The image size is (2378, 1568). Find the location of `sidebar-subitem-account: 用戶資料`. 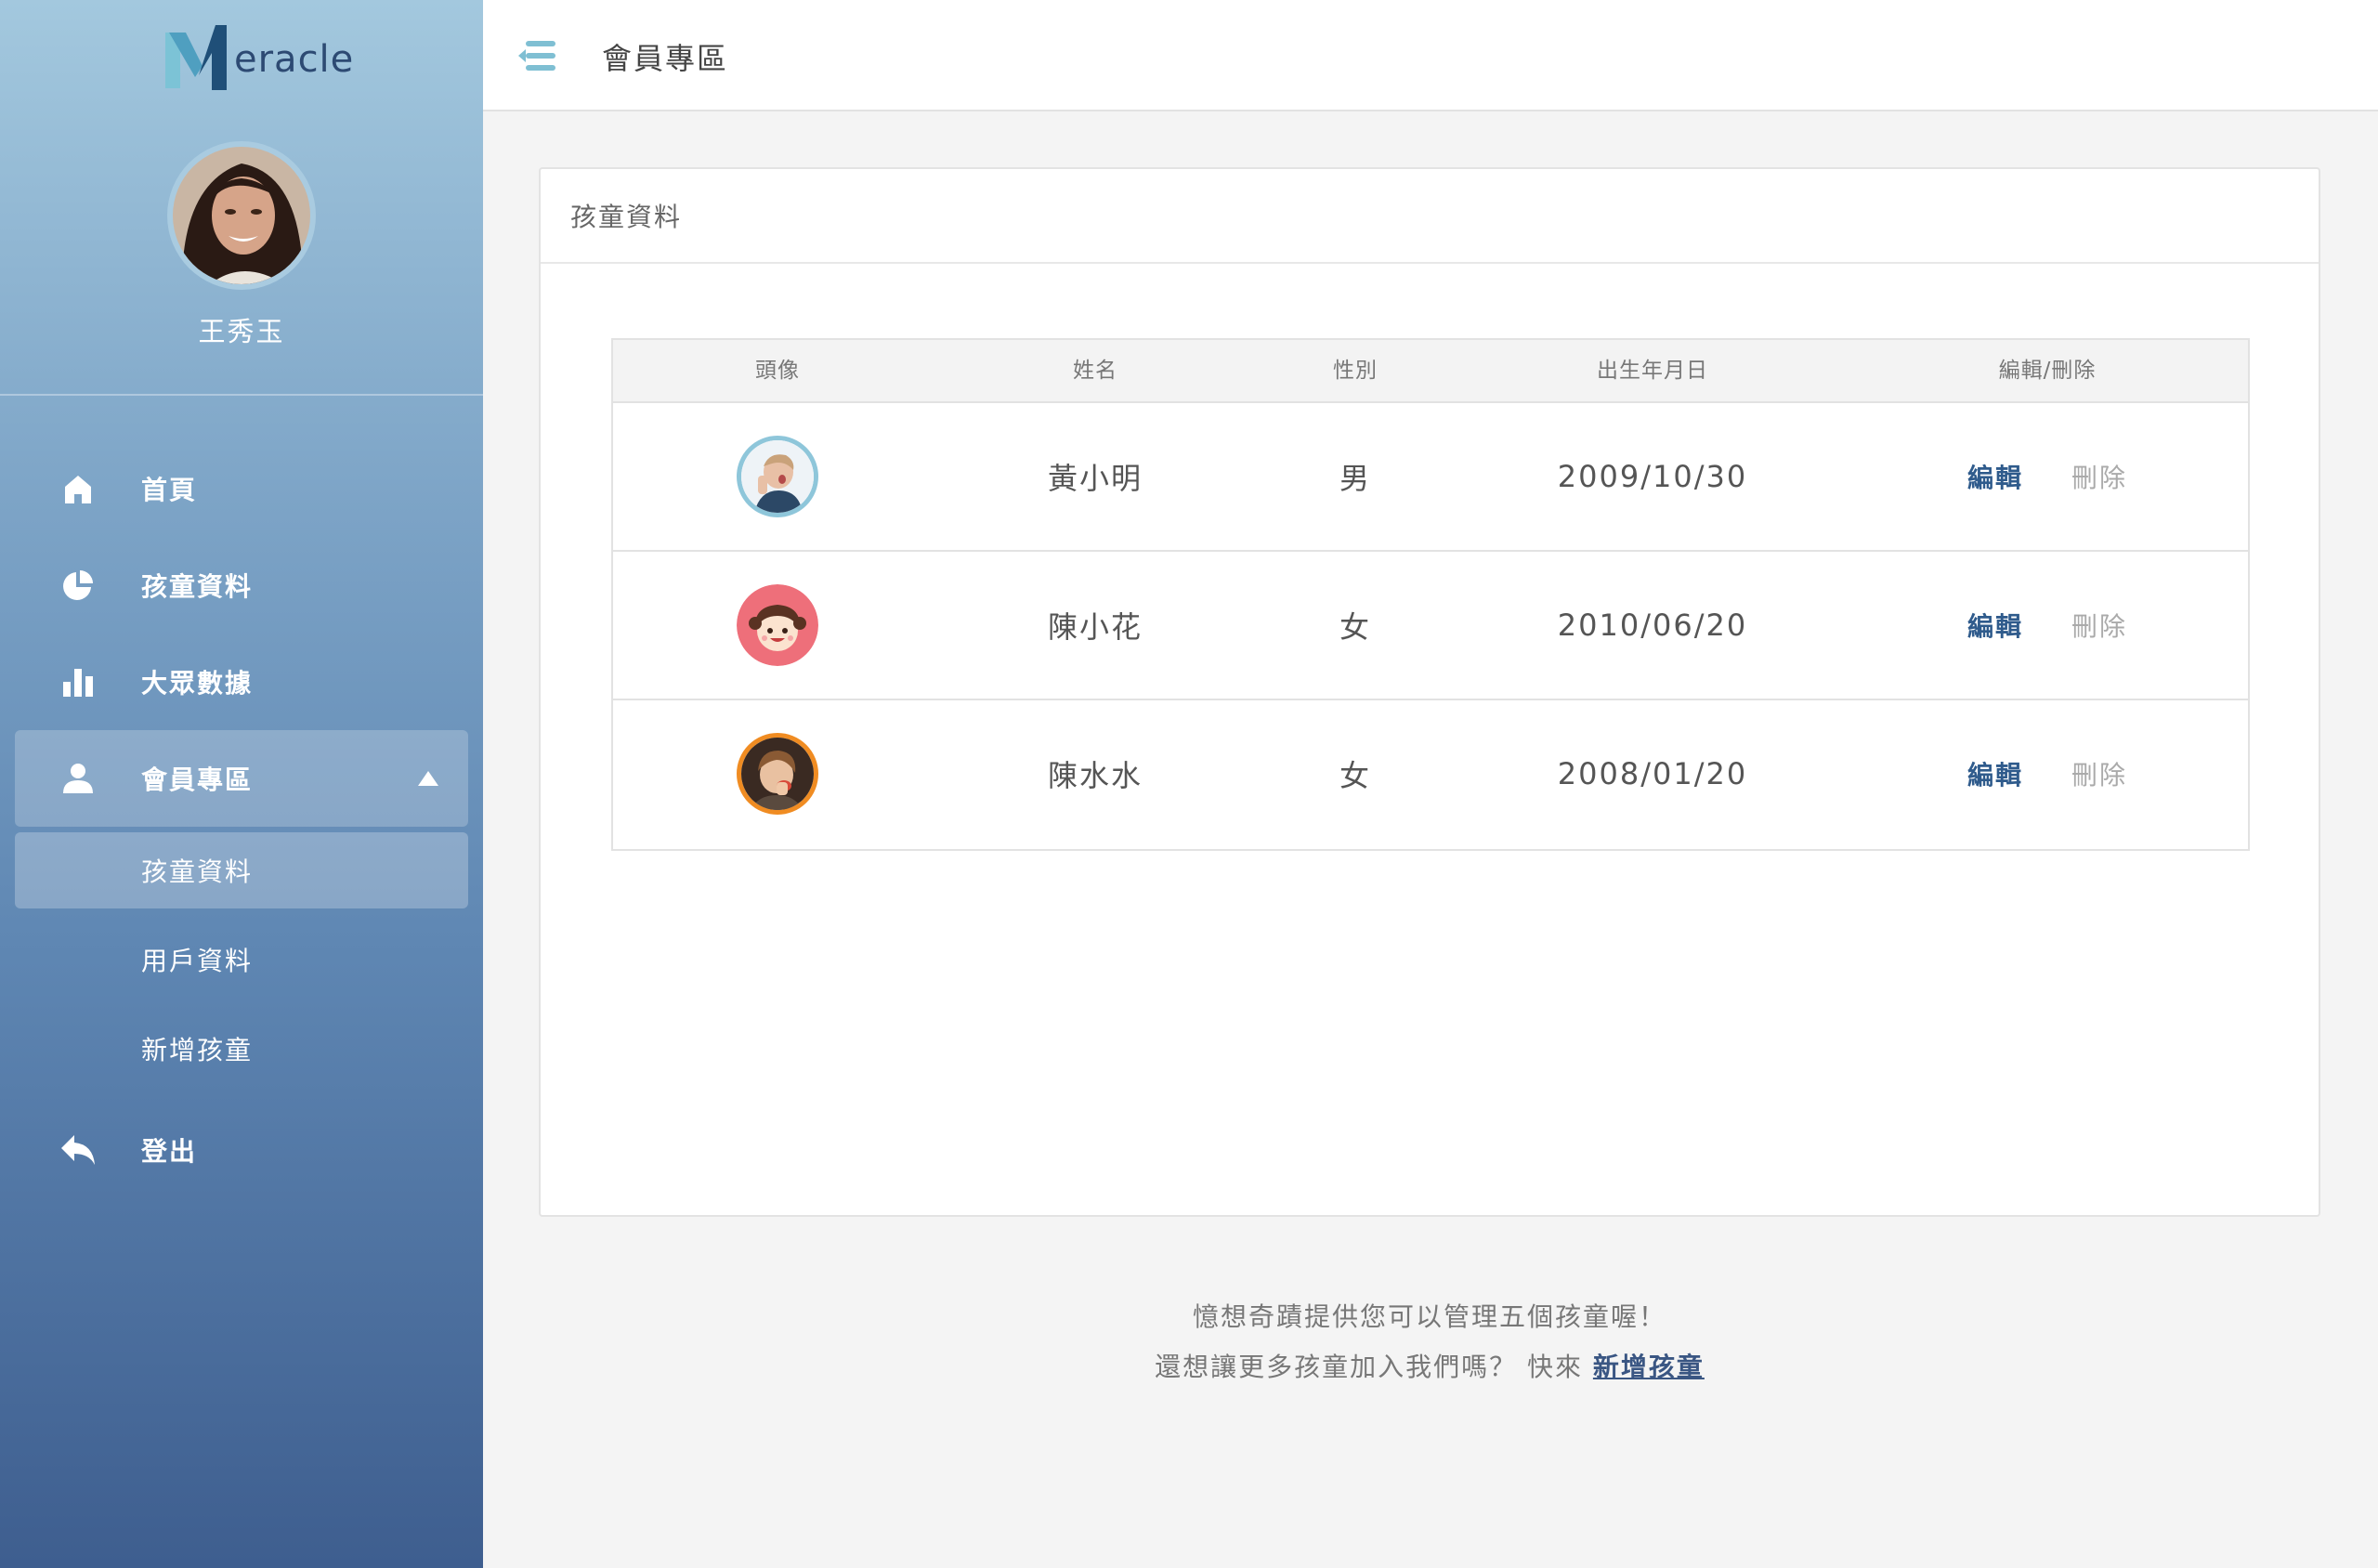

sidebar-subitem-account: 用戶資料 is located at coordinates (241, 959).